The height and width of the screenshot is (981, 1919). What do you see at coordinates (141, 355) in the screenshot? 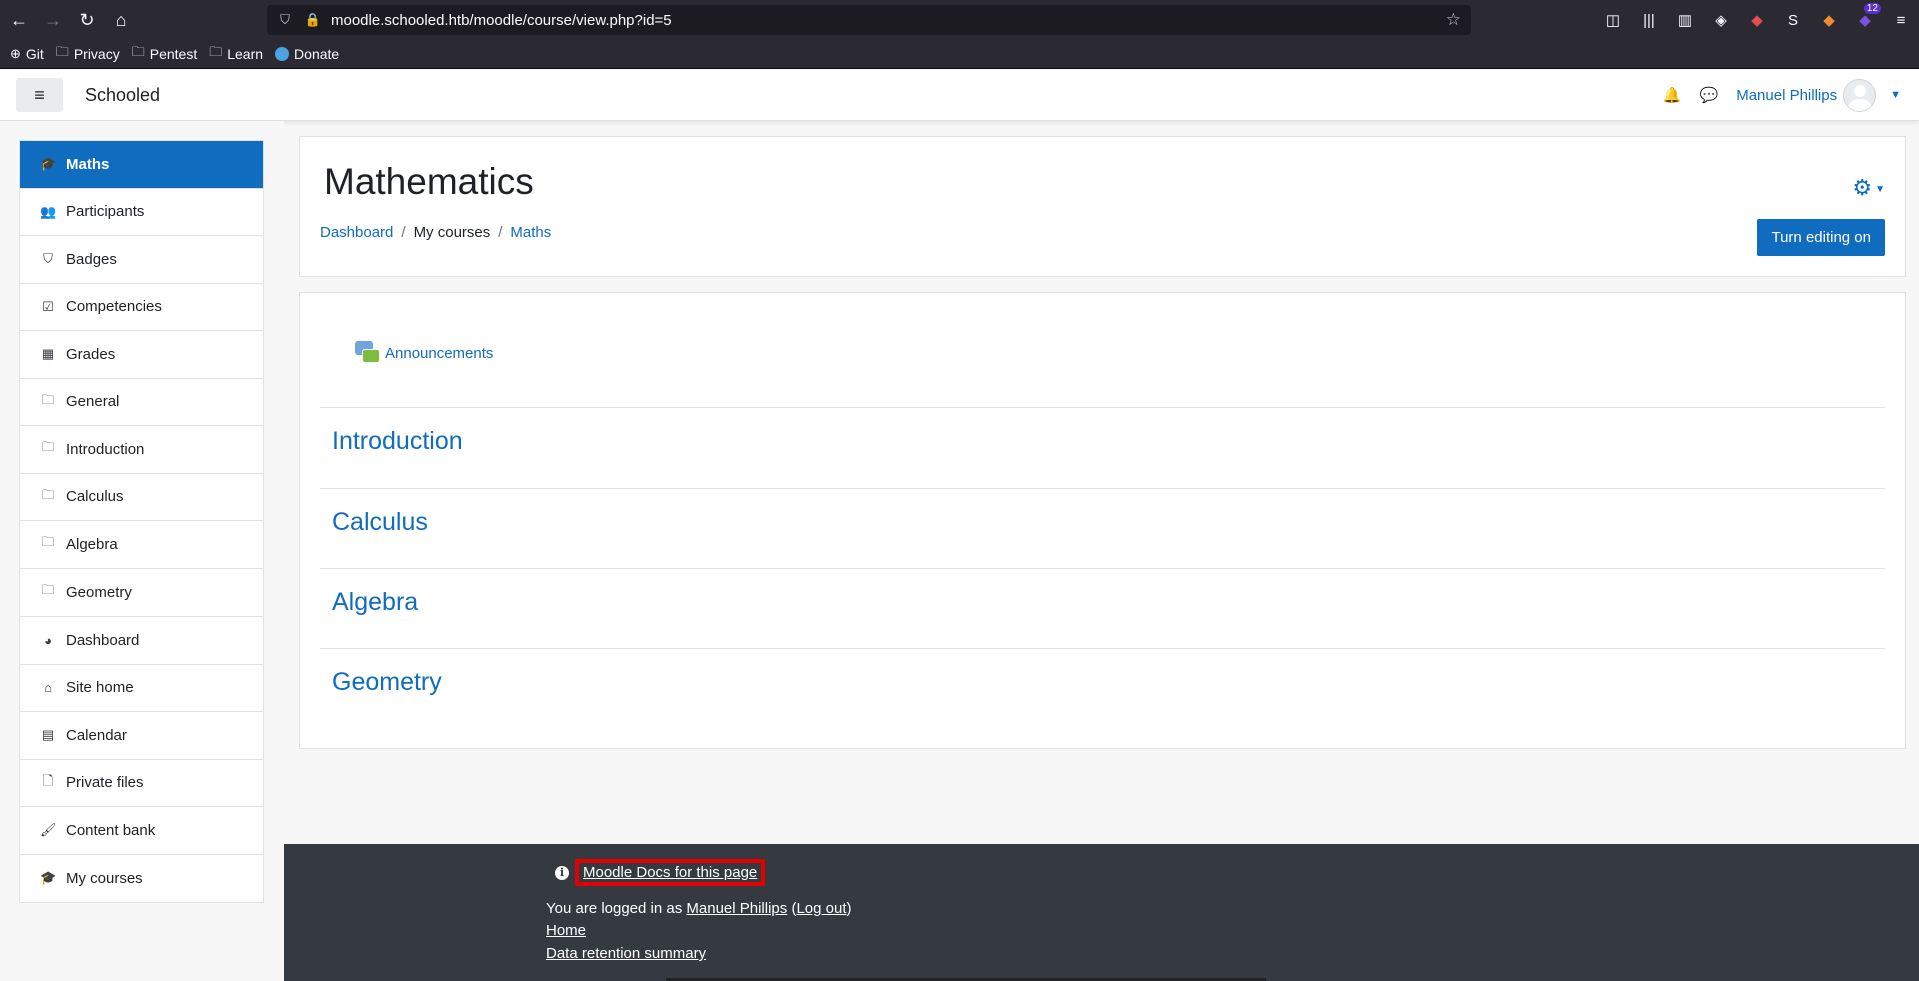
I see `sidebar-item-grades: ▦ Grades` at bounding box center [141, 355].